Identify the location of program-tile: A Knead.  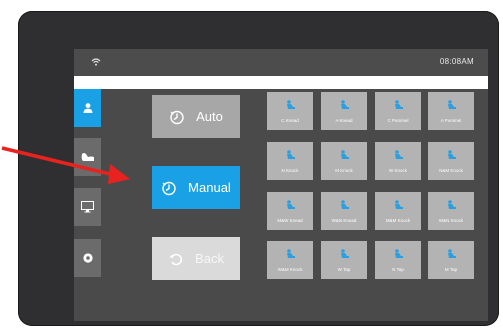
(344, 111).